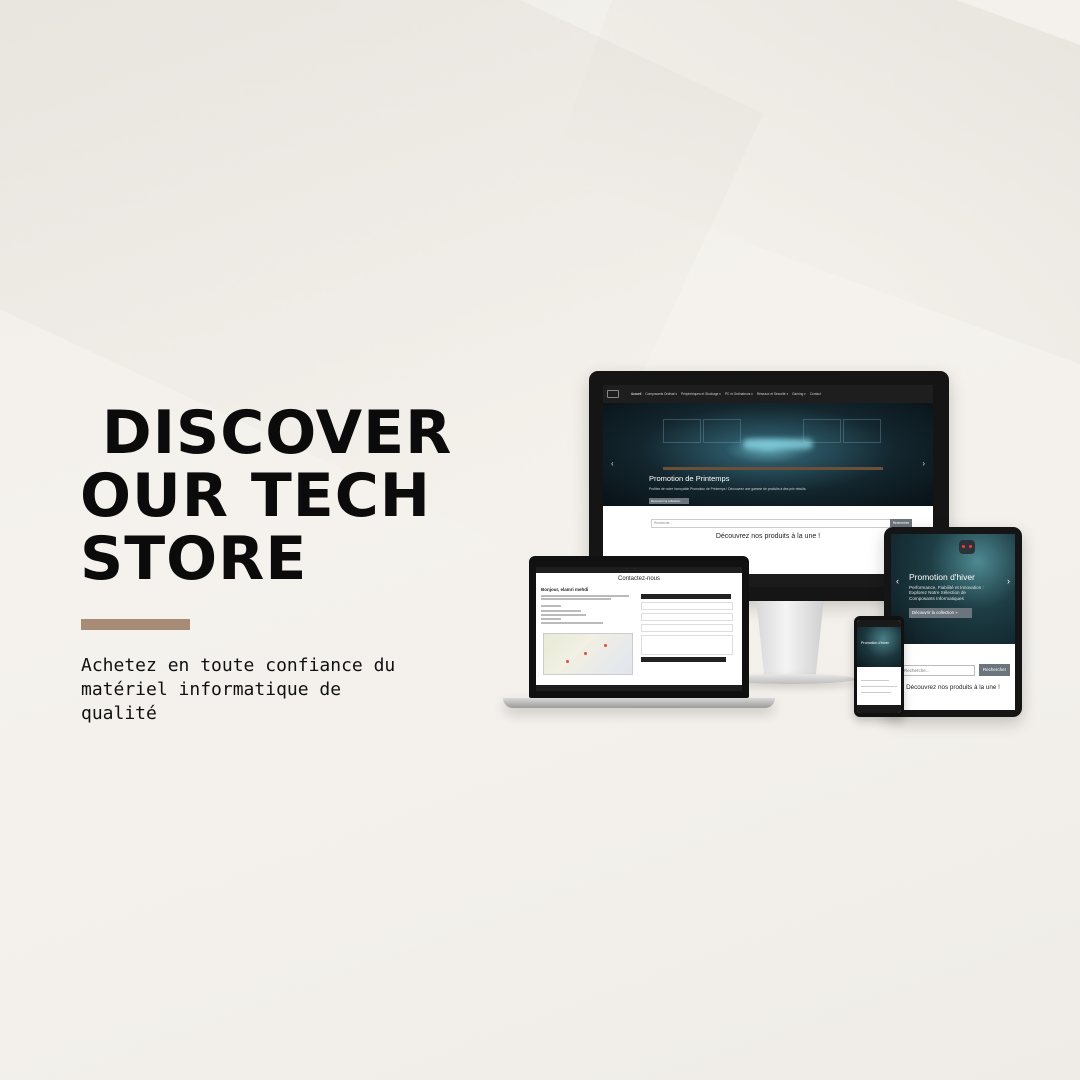 Image resolution: width=1080 pixels, height=1080 pixels. What do you see at coordinates (639, 579) in the screenshot?
I see `contact-title: Contactez-nous` at bounding box center [639, 579].